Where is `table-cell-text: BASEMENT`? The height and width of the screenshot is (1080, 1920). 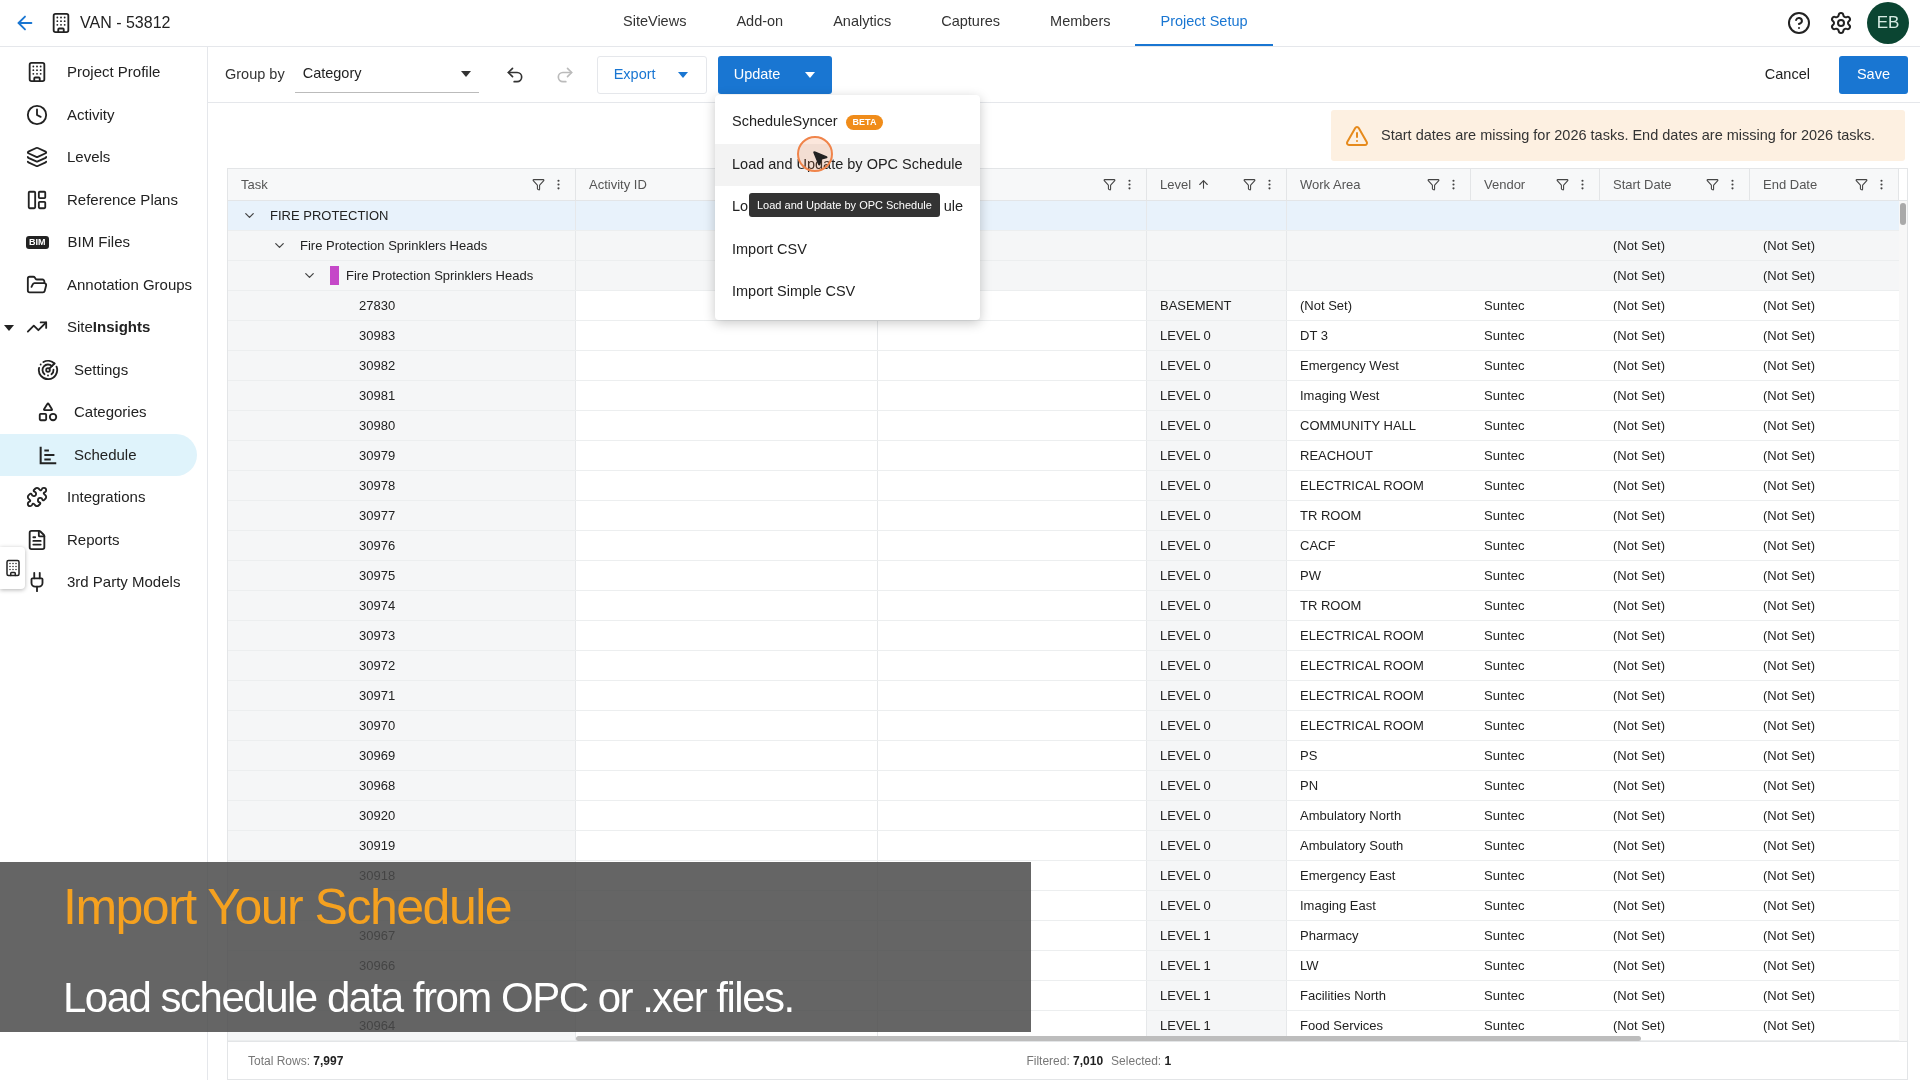 table-cell-text: BASEMENT is located at coordinates (1196, 305).